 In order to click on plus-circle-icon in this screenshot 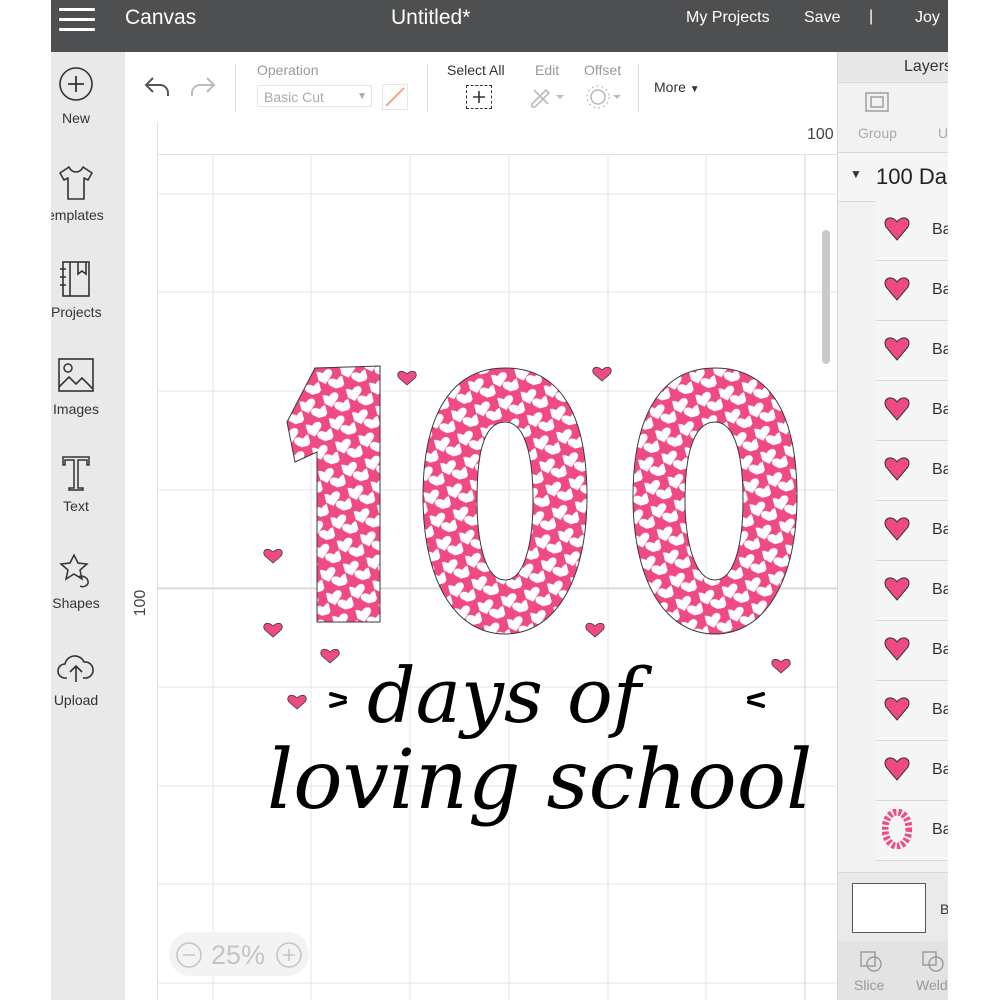, I will do `click(76, 86)`.